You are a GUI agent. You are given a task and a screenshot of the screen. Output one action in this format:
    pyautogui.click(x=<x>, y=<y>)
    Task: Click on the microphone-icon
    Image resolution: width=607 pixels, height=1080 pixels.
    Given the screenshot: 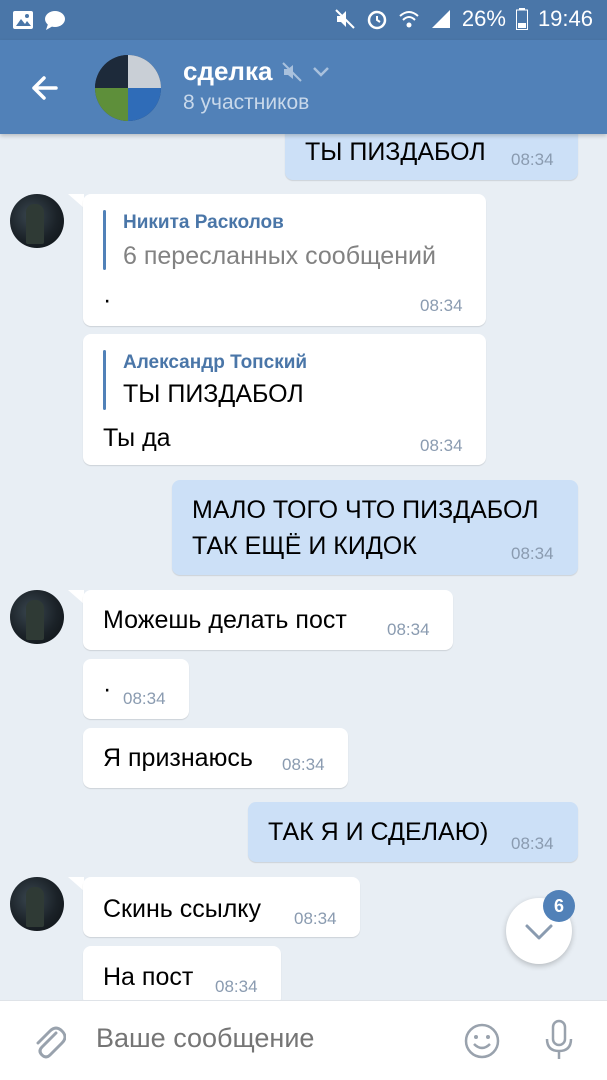 What is the action you would take?
    pyautogui.click(x=559, y=1041)
    